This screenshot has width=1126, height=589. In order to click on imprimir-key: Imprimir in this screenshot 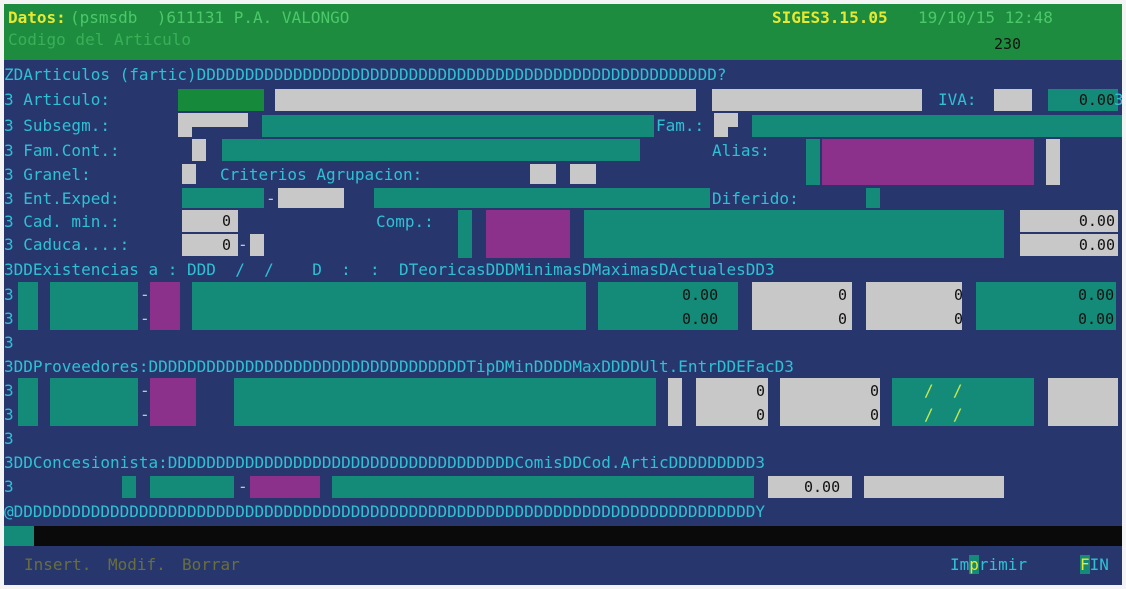, I will do `click(988, 565)`.